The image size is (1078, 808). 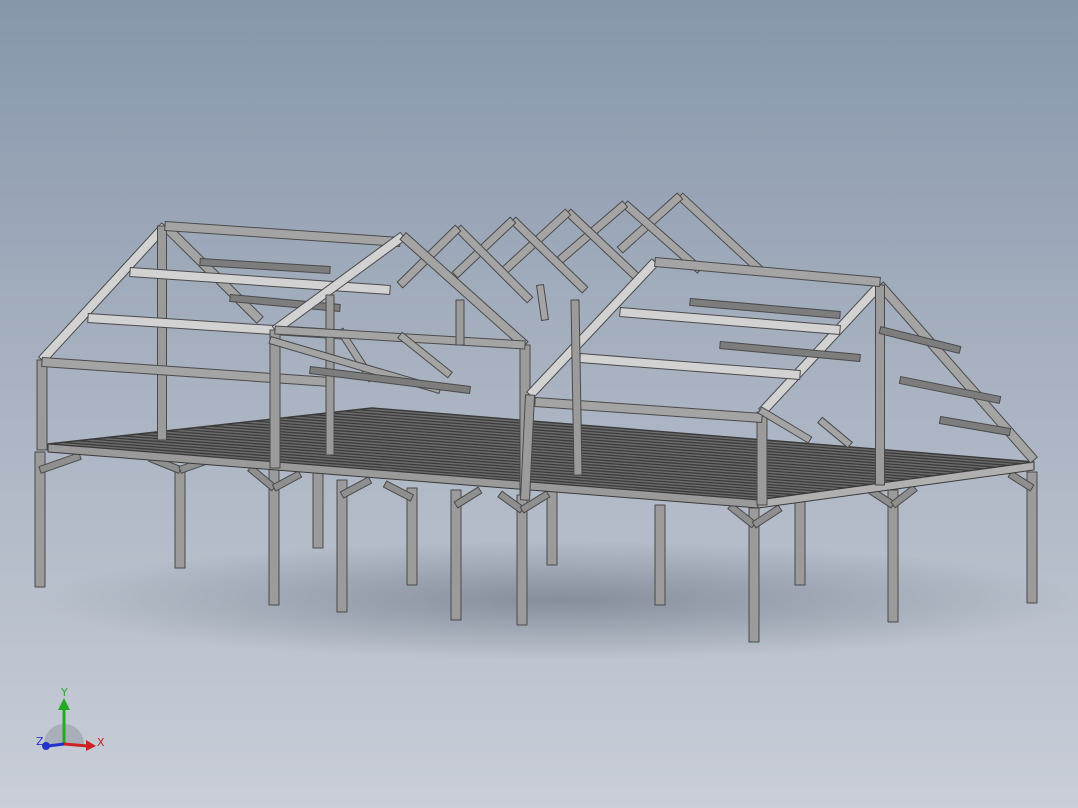 I want to click on y-axis-arrow-icon, so click(x=64, y=704).